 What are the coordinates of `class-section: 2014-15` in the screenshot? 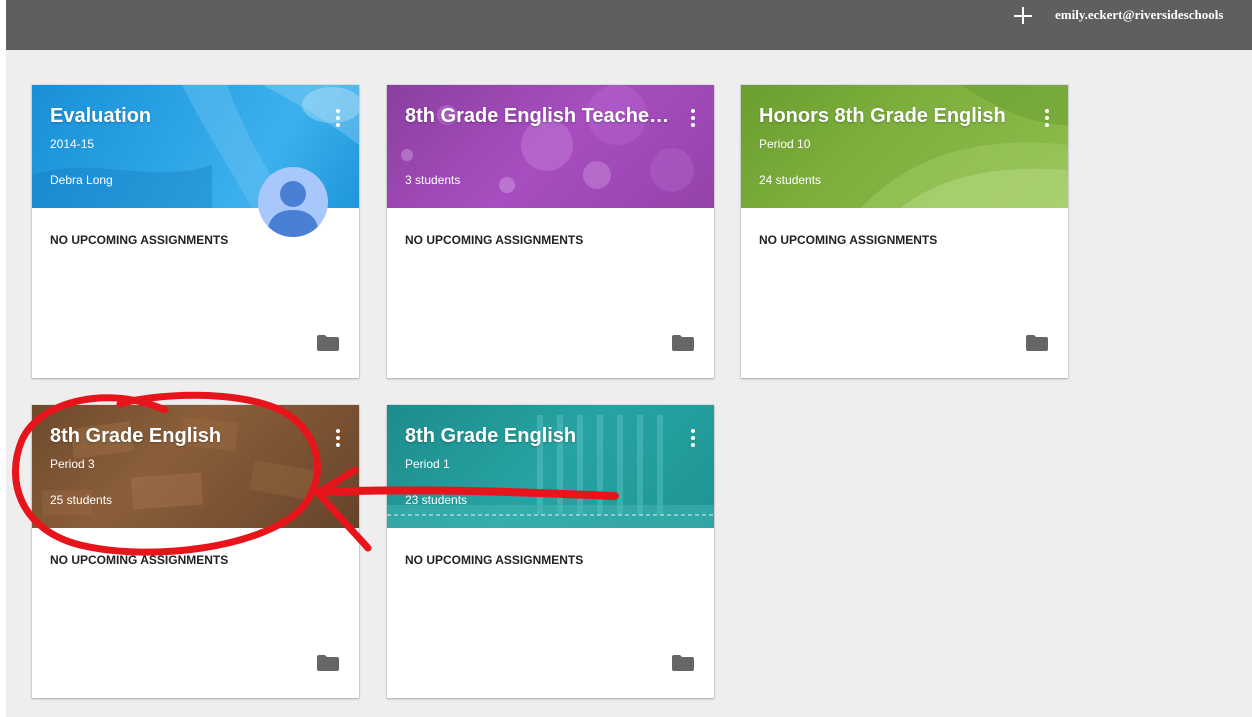 It's located at (72, 144).